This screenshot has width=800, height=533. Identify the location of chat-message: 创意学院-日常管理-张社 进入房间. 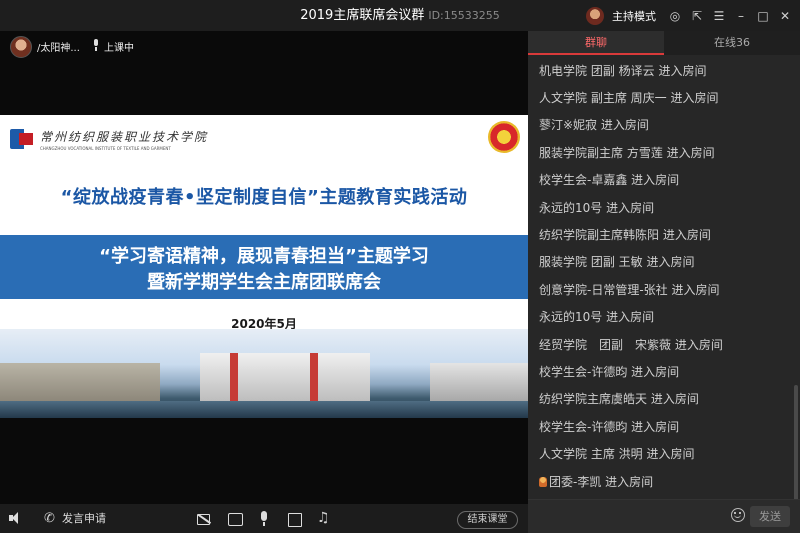
(629, 290).